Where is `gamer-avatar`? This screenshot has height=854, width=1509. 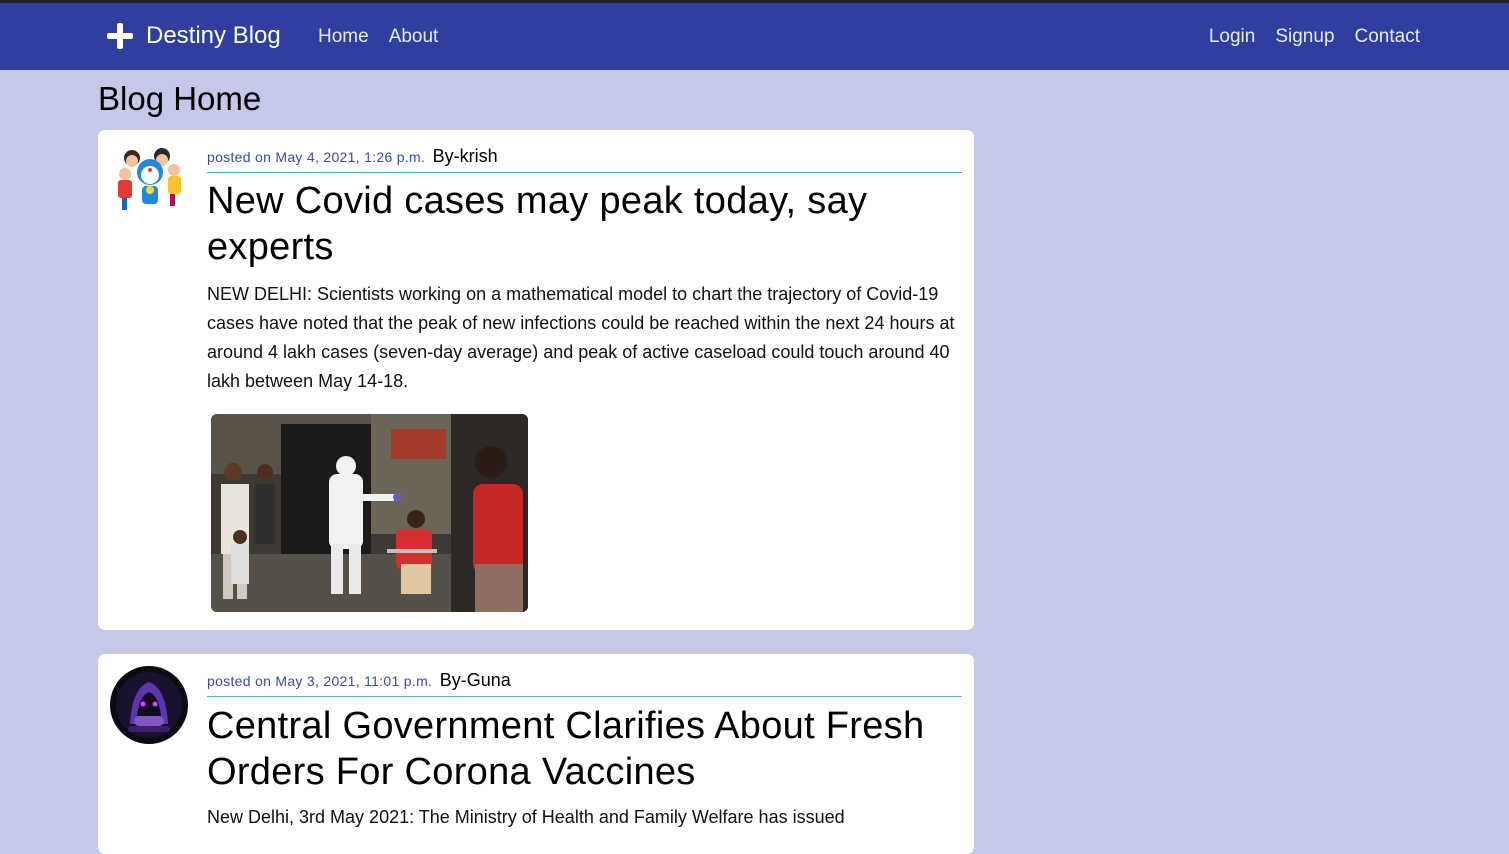 gamer-avatar is located at coordinates (149, 705).